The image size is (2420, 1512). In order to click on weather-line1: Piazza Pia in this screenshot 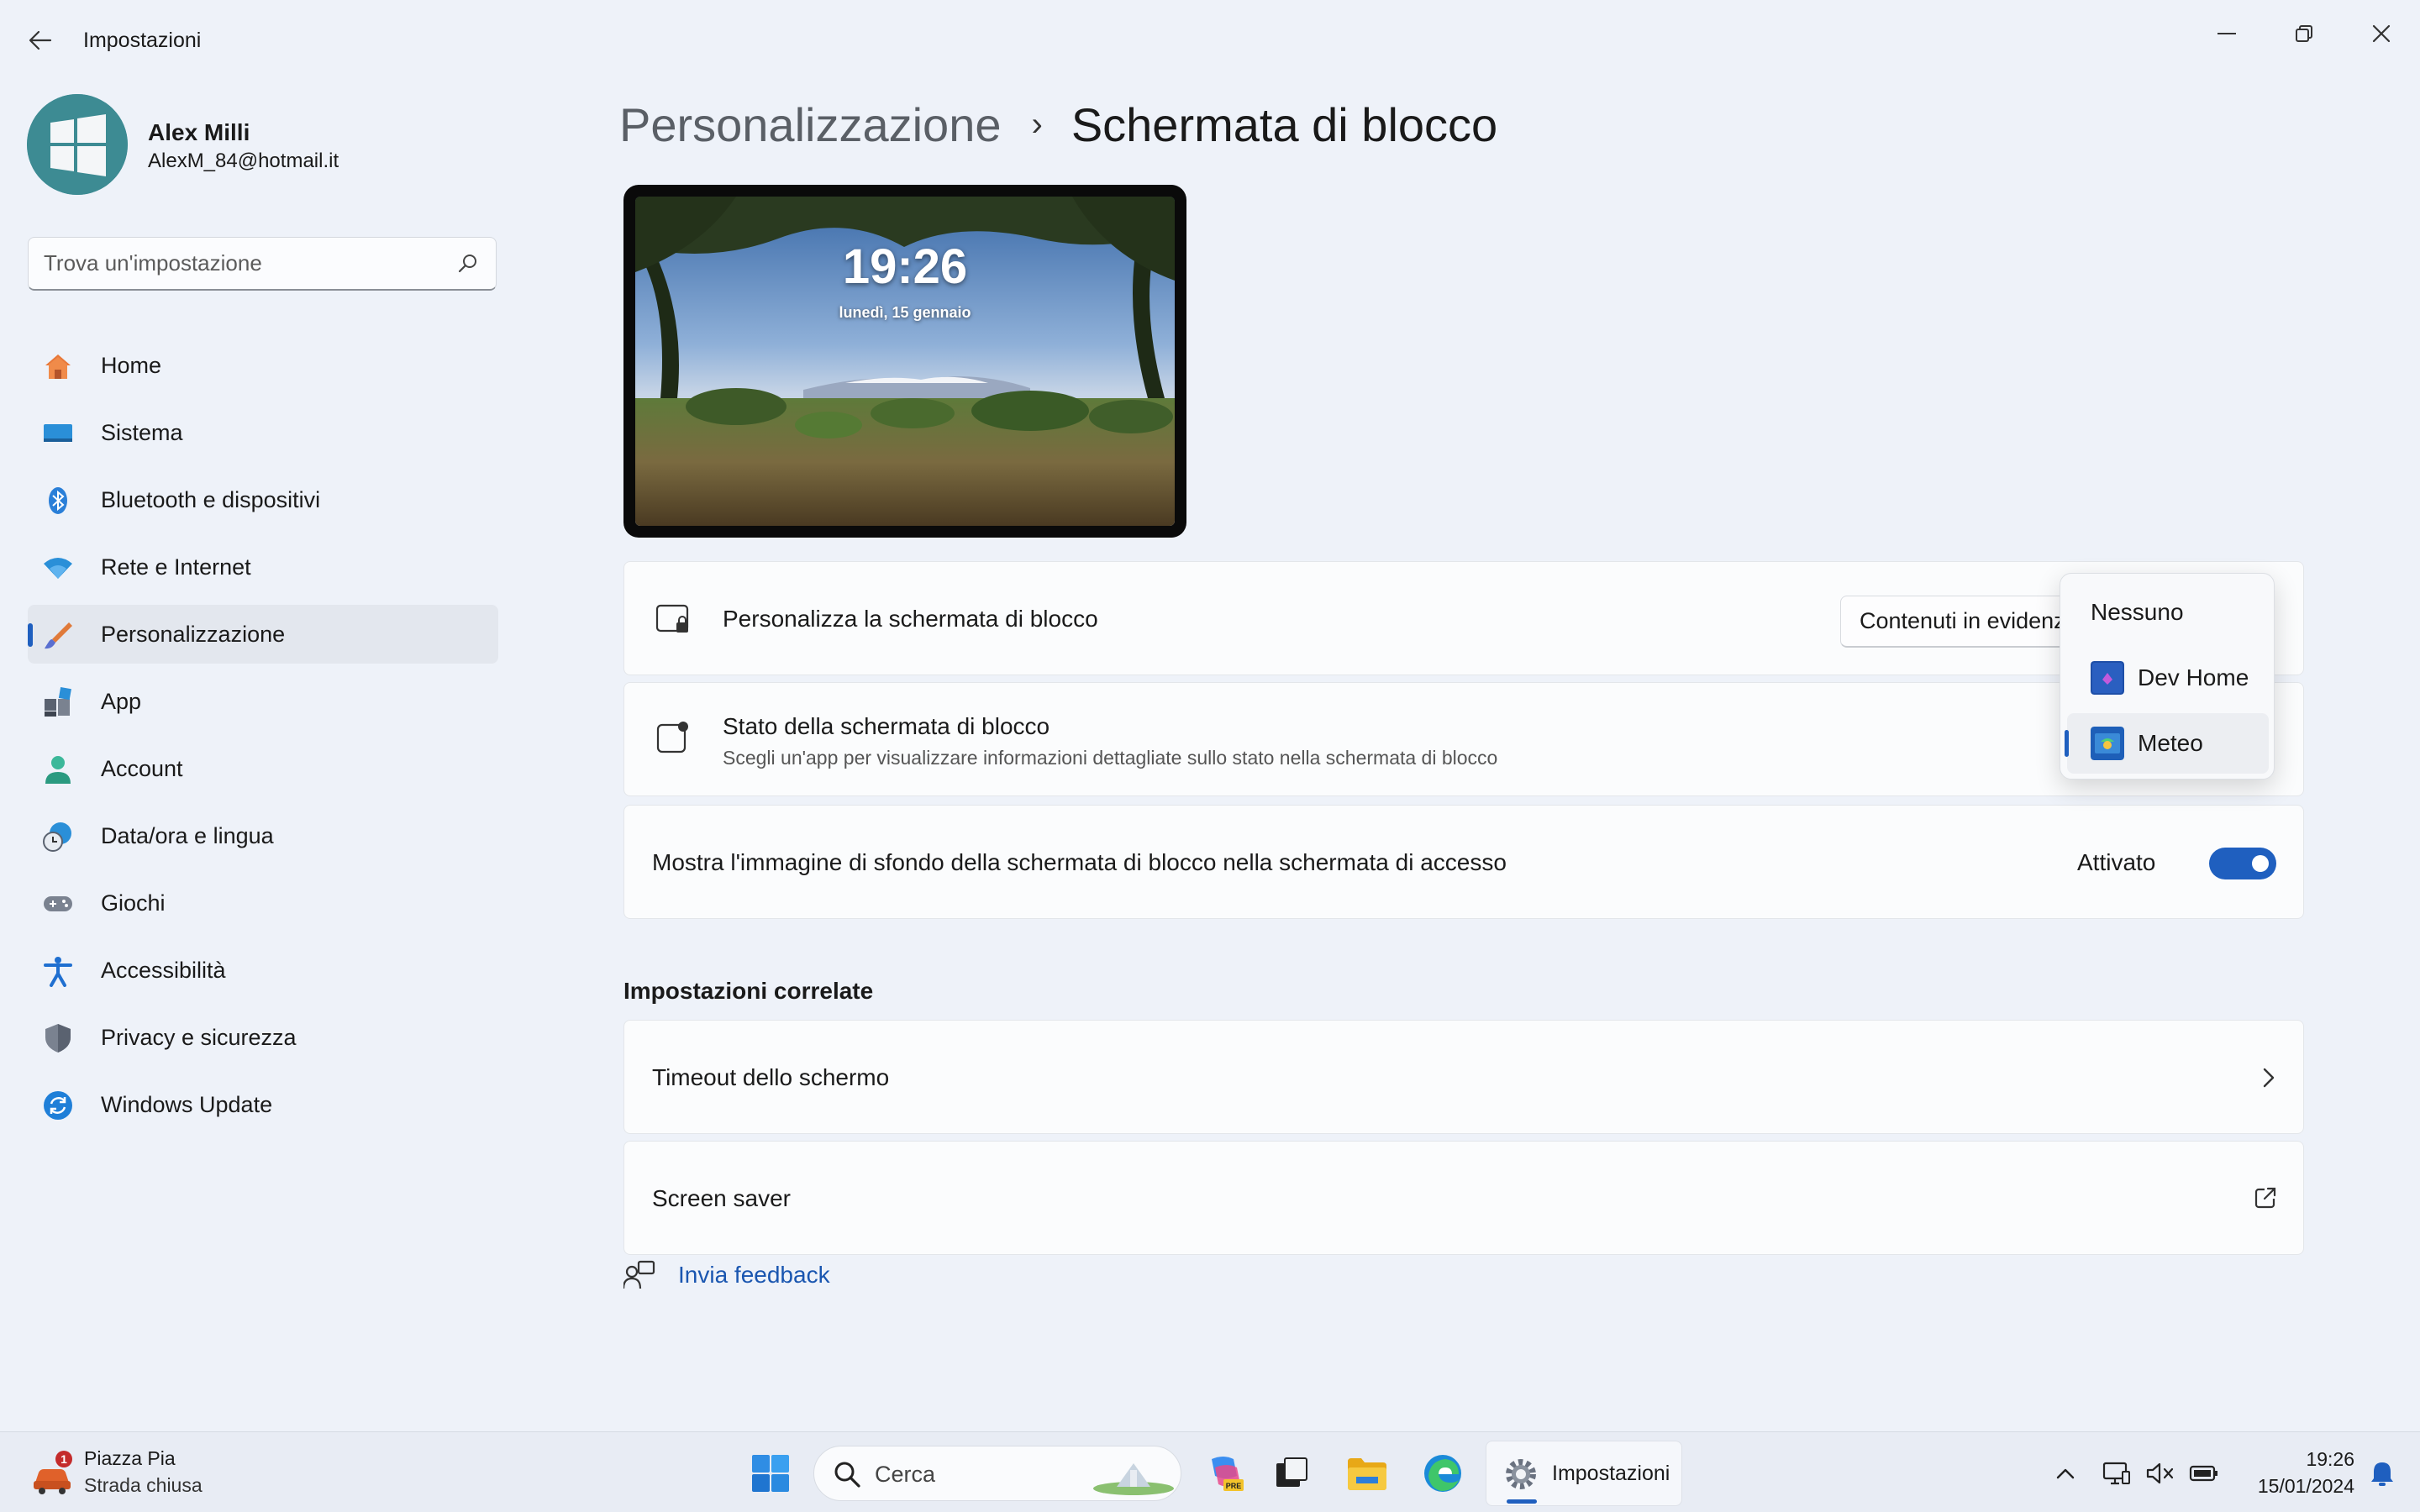, I will do `click(130, 1458)`.